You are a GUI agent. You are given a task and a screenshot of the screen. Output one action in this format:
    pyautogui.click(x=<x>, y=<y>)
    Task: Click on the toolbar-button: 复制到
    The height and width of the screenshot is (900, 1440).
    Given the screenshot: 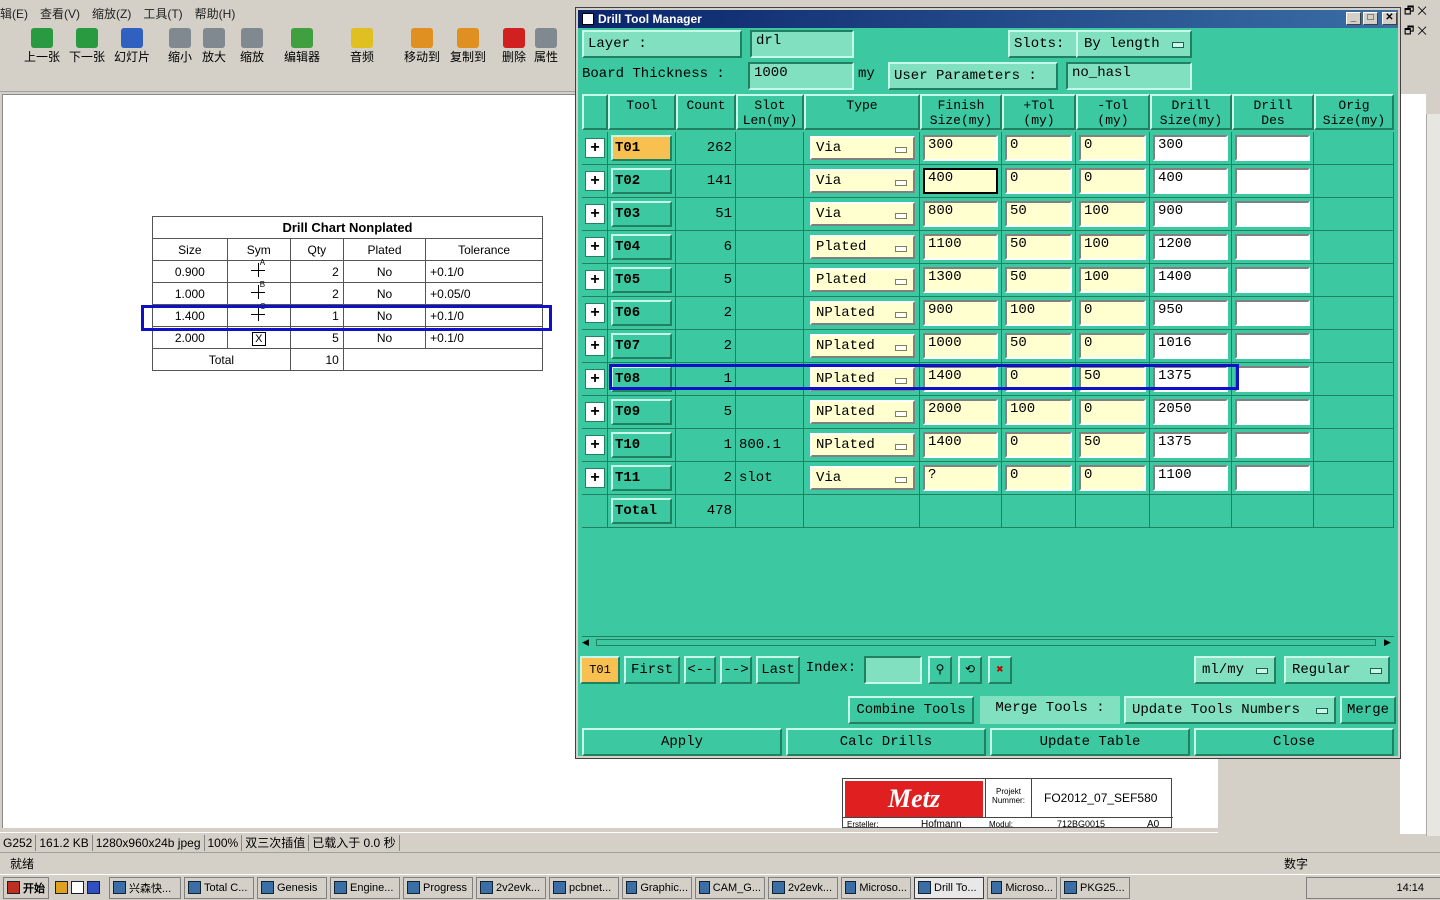 What is the action you would take?
    pyautogui.click(x=468, y=50)
    